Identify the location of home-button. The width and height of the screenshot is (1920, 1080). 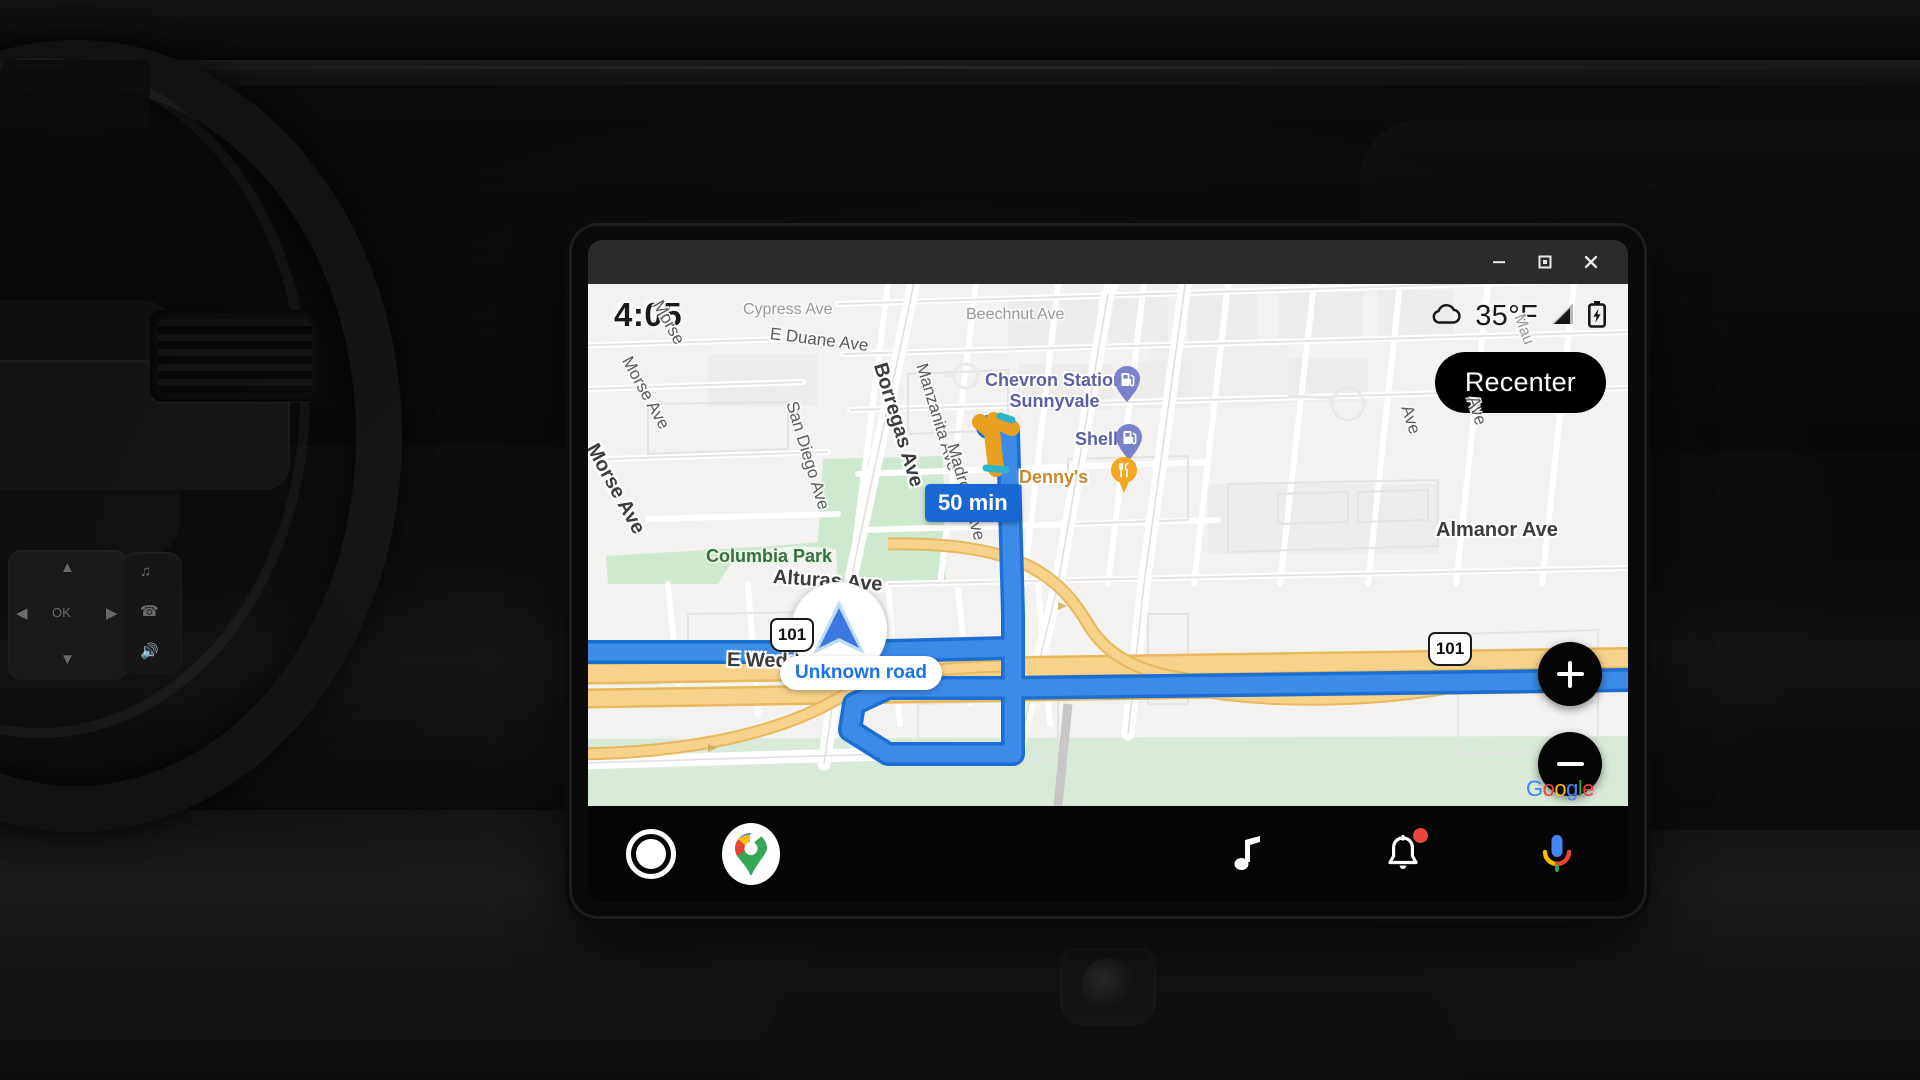
(651, 854).